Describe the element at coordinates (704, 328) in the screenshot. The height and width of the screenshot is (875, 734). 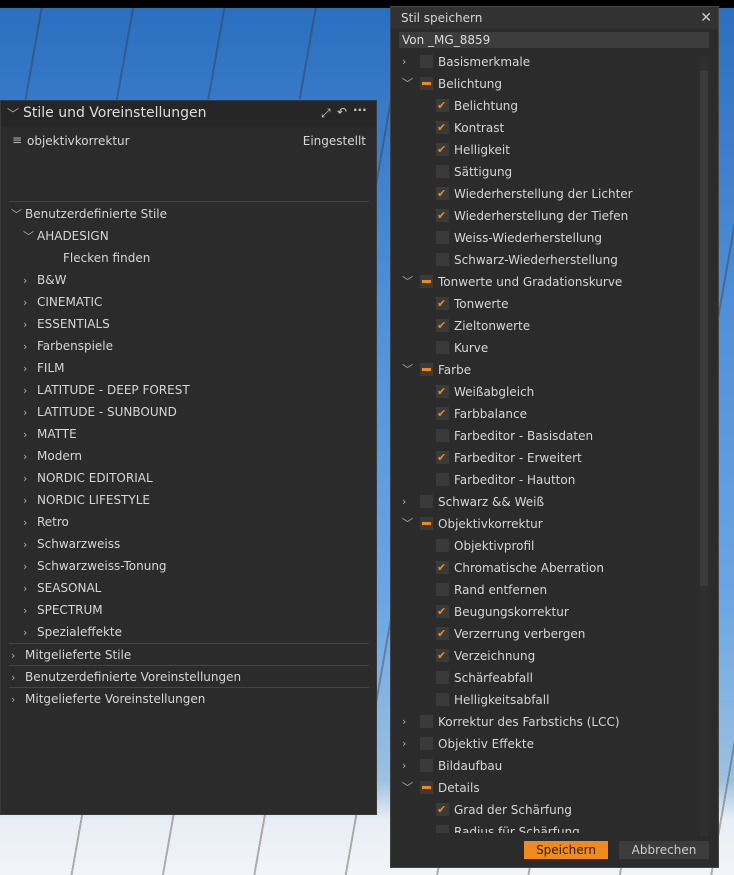
I see `scrollbar-thumb` at that location.